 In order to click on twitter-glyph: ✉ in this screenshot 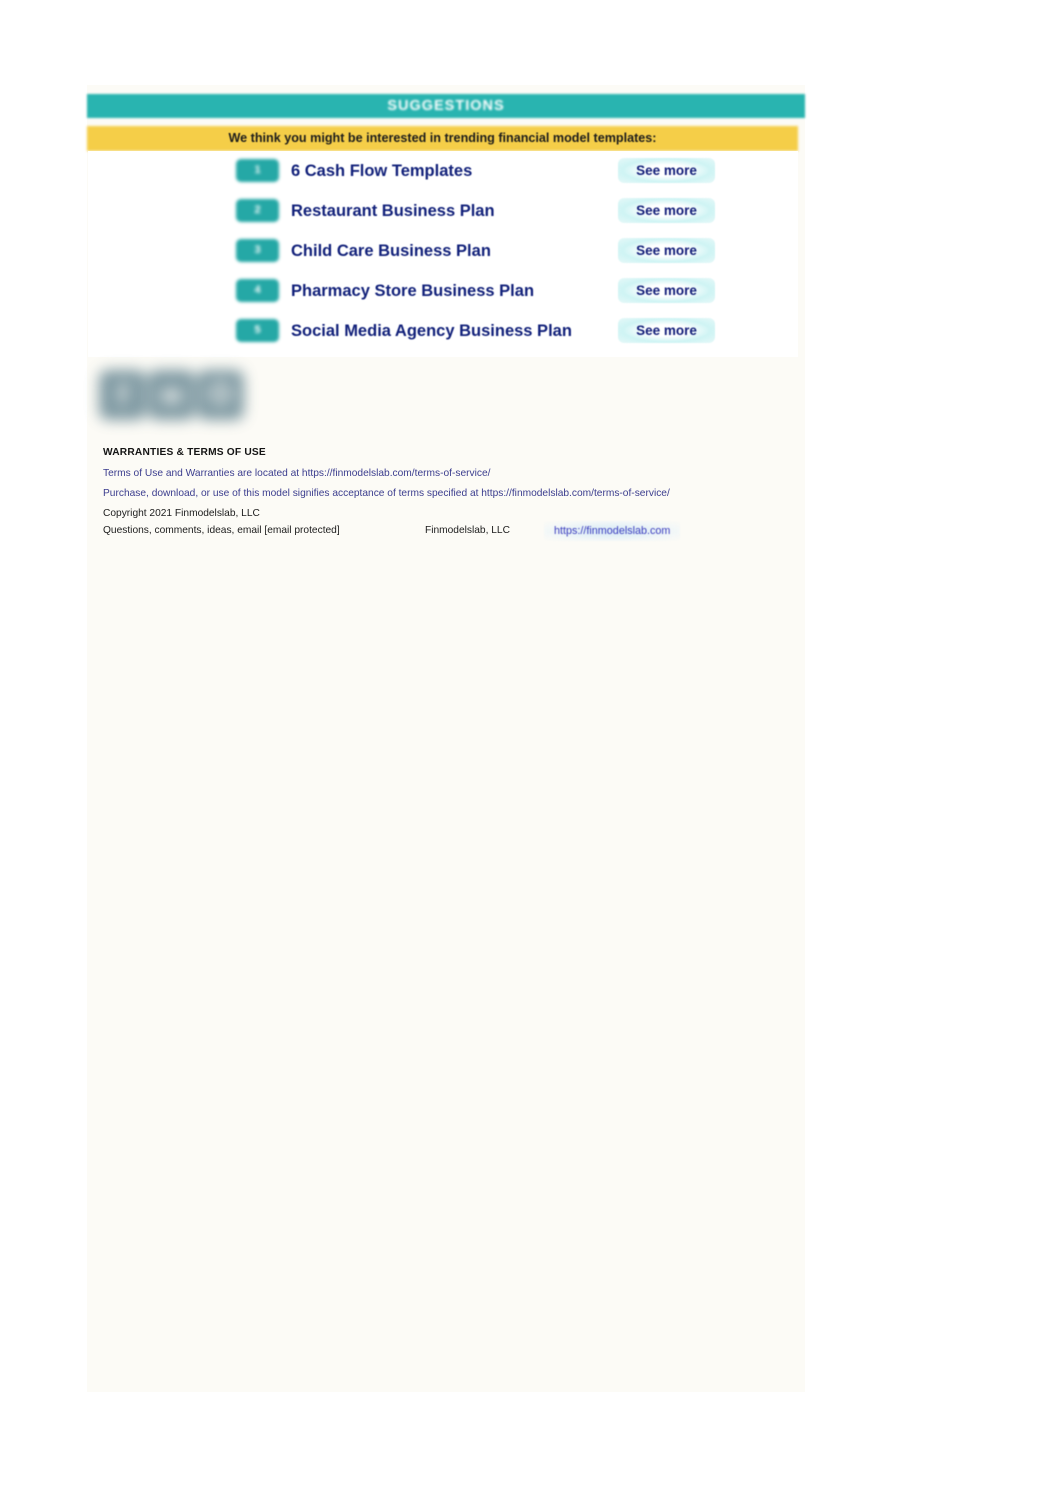, I will do `click(171, 397)`.